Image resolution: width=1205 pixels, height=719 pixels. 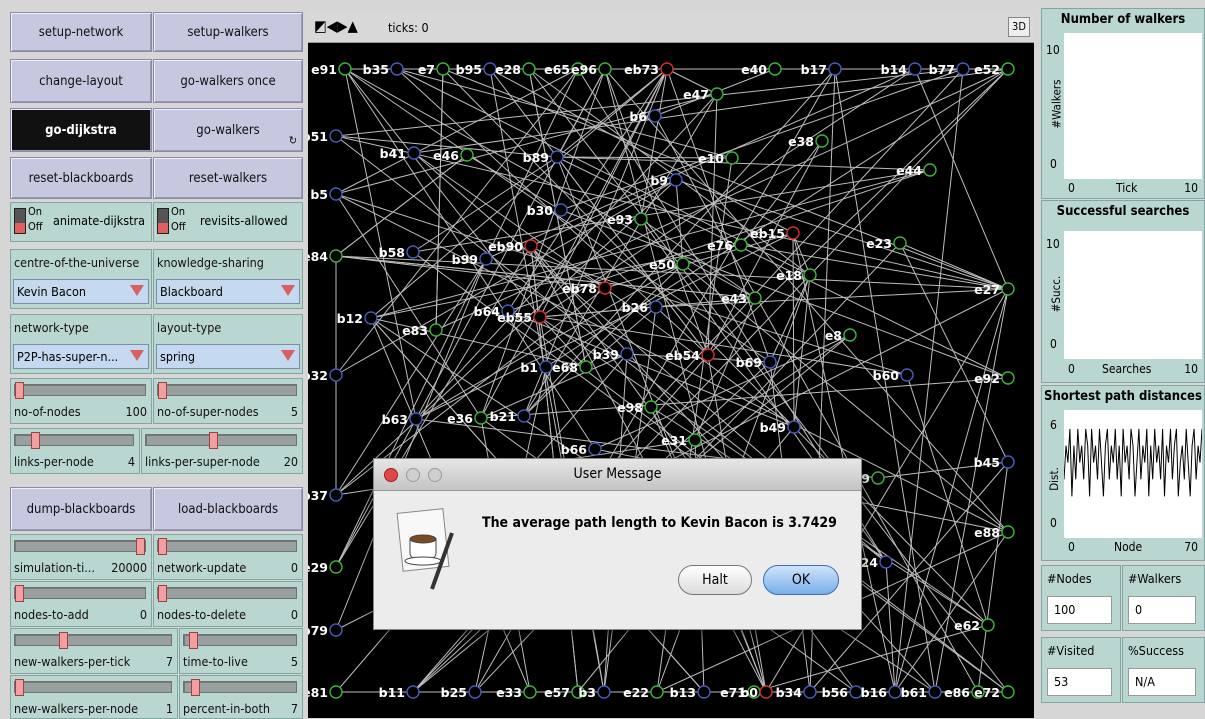 I want to click on revisits-allowed-switch: On Off revisits-allowed, so click(x=228, y=222).